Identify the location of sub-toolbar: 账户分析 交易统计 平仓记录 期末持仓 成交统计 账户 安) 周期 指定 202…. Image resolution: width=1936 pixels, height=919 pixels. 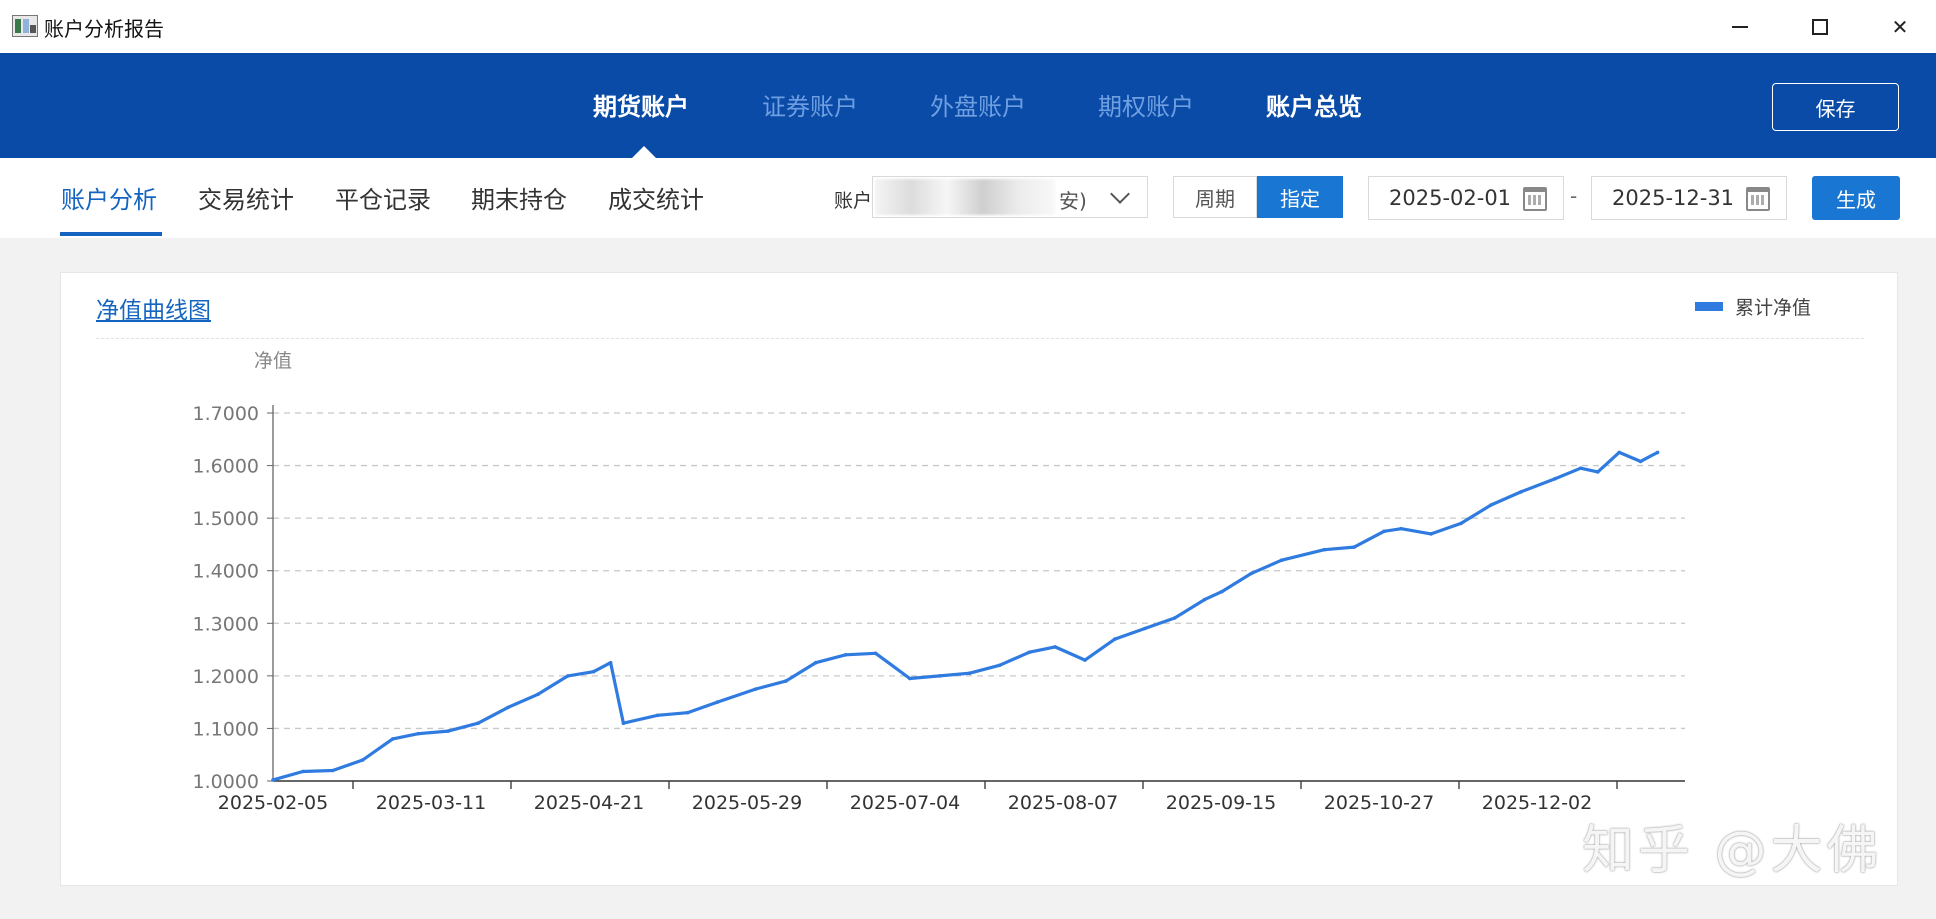
(968, 198).